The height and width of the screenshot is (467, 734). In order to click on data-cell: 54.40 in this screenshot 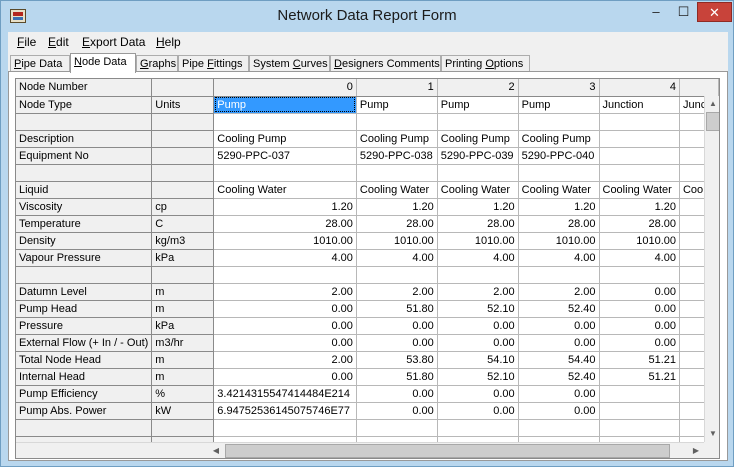, I will do `click(559, 360)`.